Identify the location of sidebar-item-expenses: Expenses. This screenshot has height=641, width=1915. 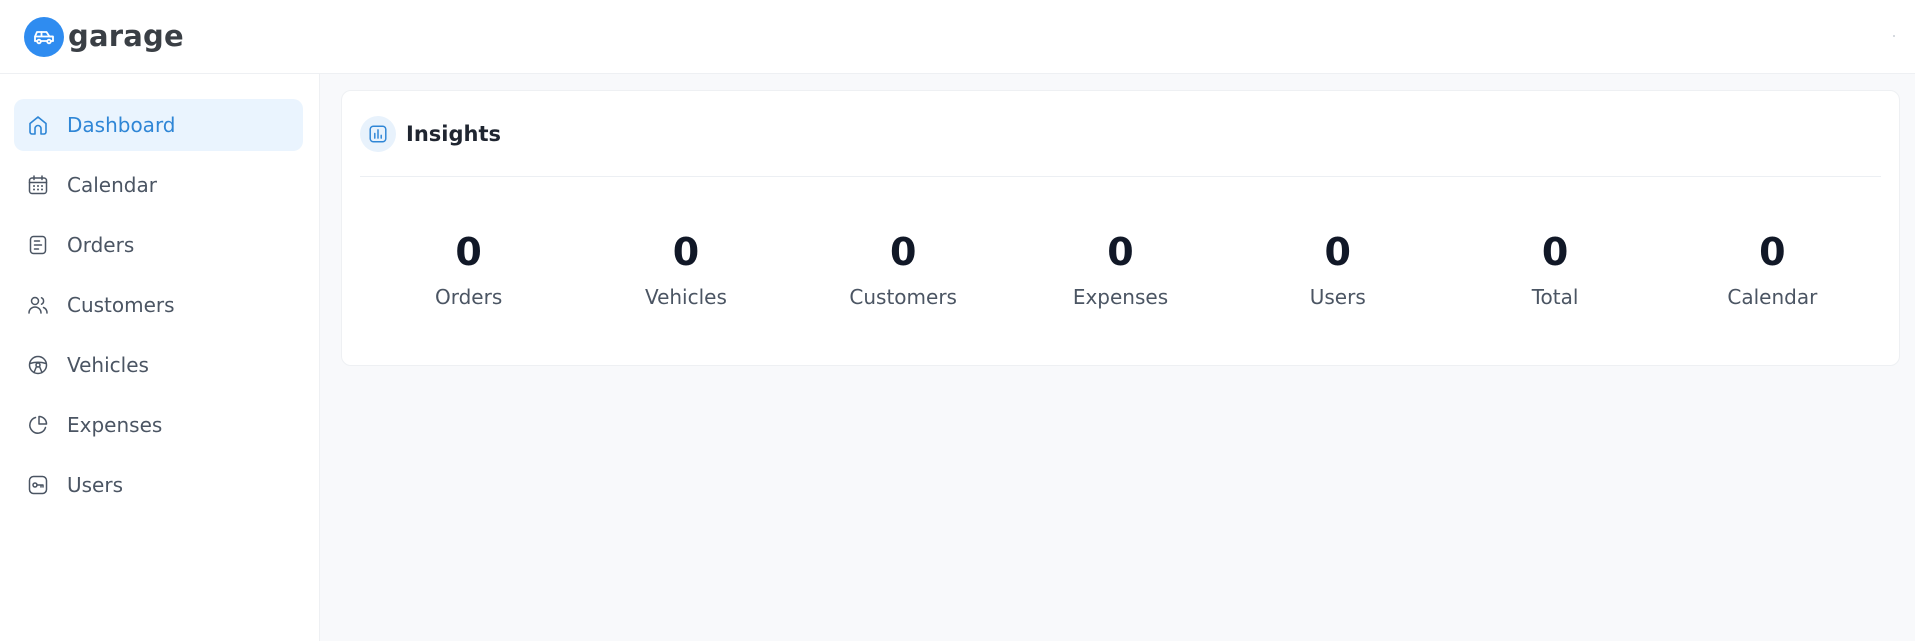
(158, 425).